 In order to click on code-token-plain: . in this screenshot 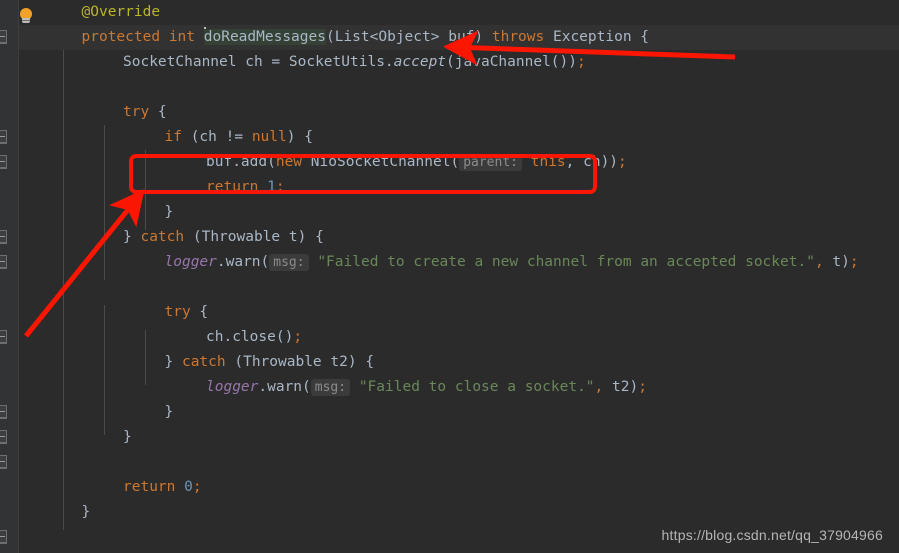, I will do `click(389, 62)`.